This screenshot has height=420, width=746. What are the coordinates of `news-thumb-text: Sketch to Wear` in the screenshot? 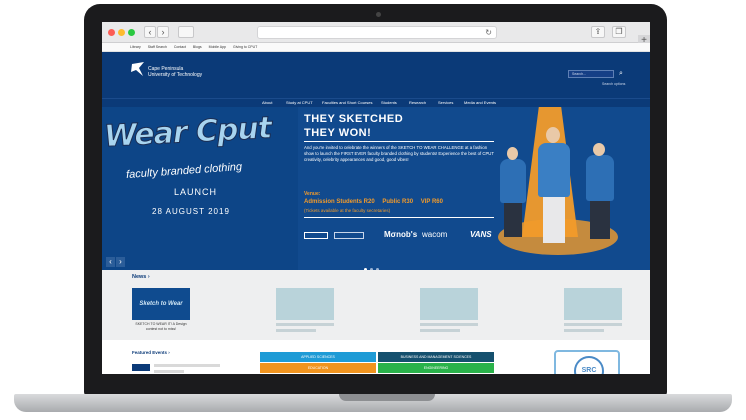 It's located at (161, 304).